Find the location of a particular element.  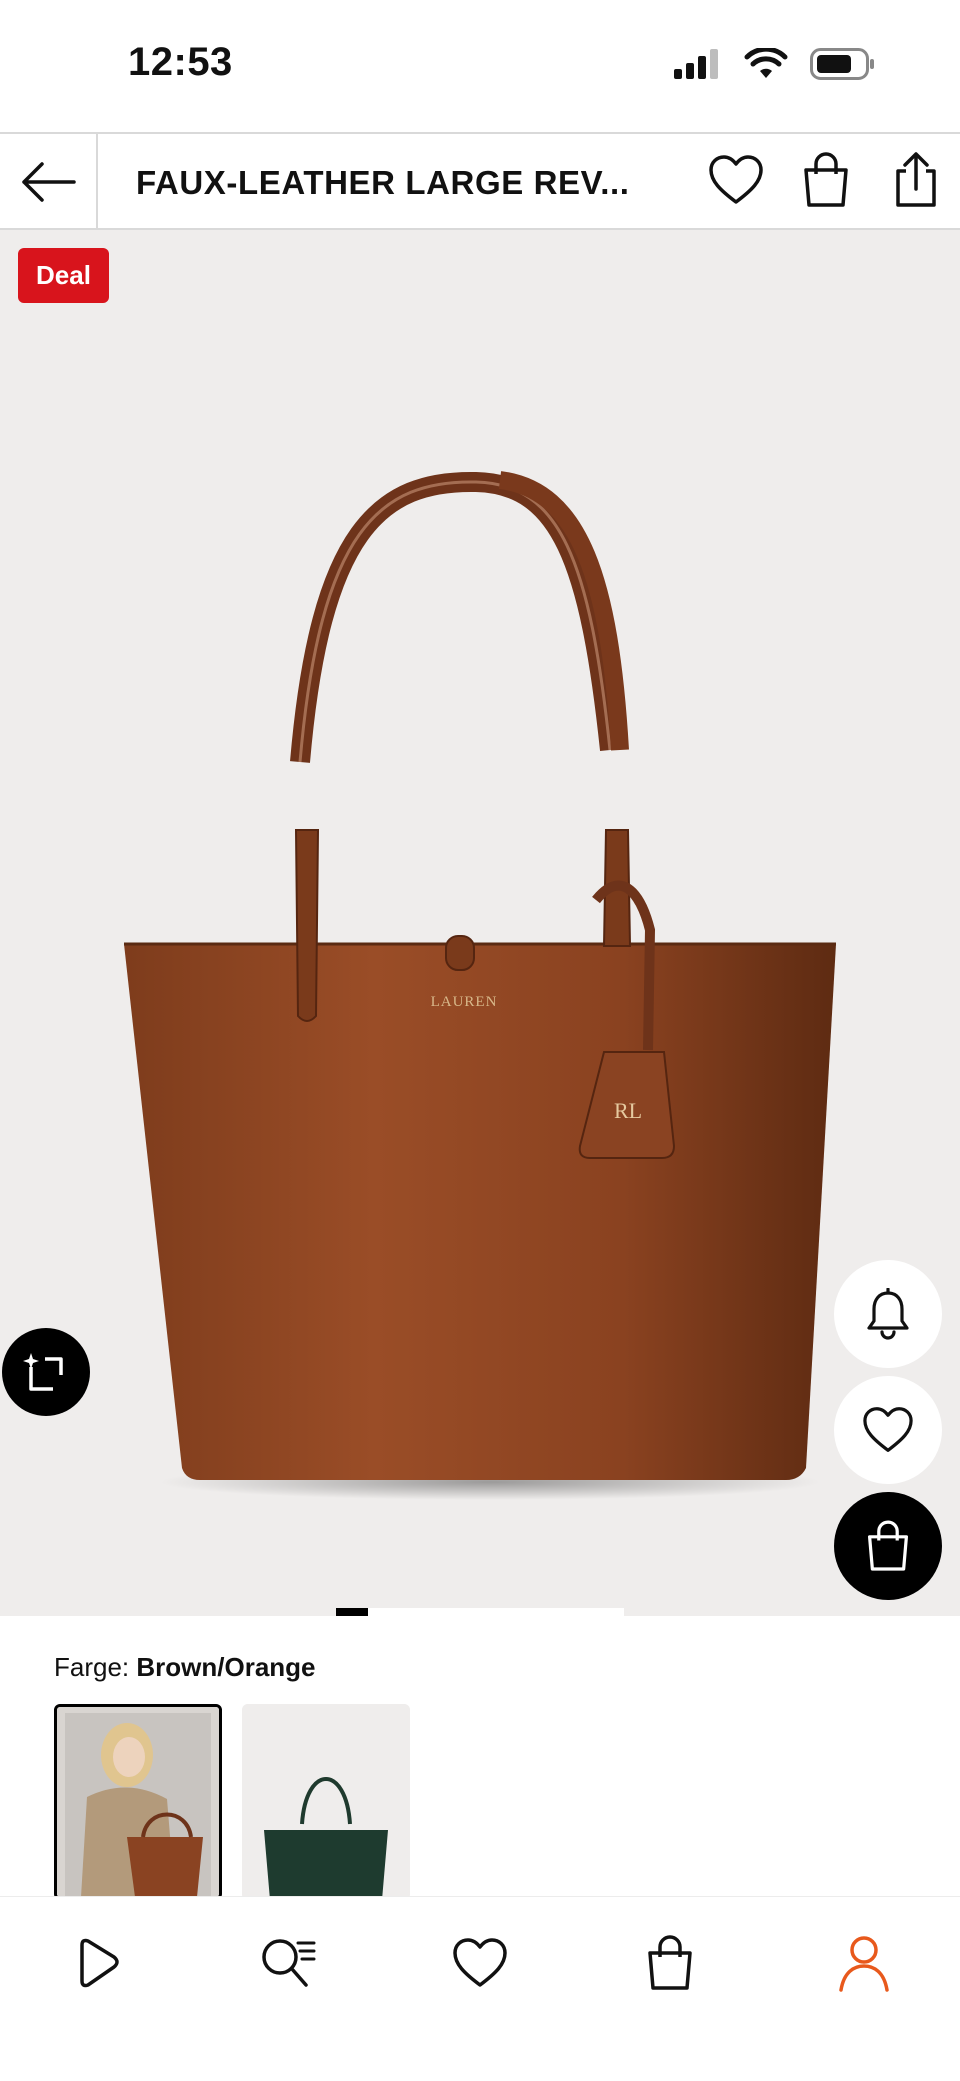

nav-search is located at coordinates (288, 1963).